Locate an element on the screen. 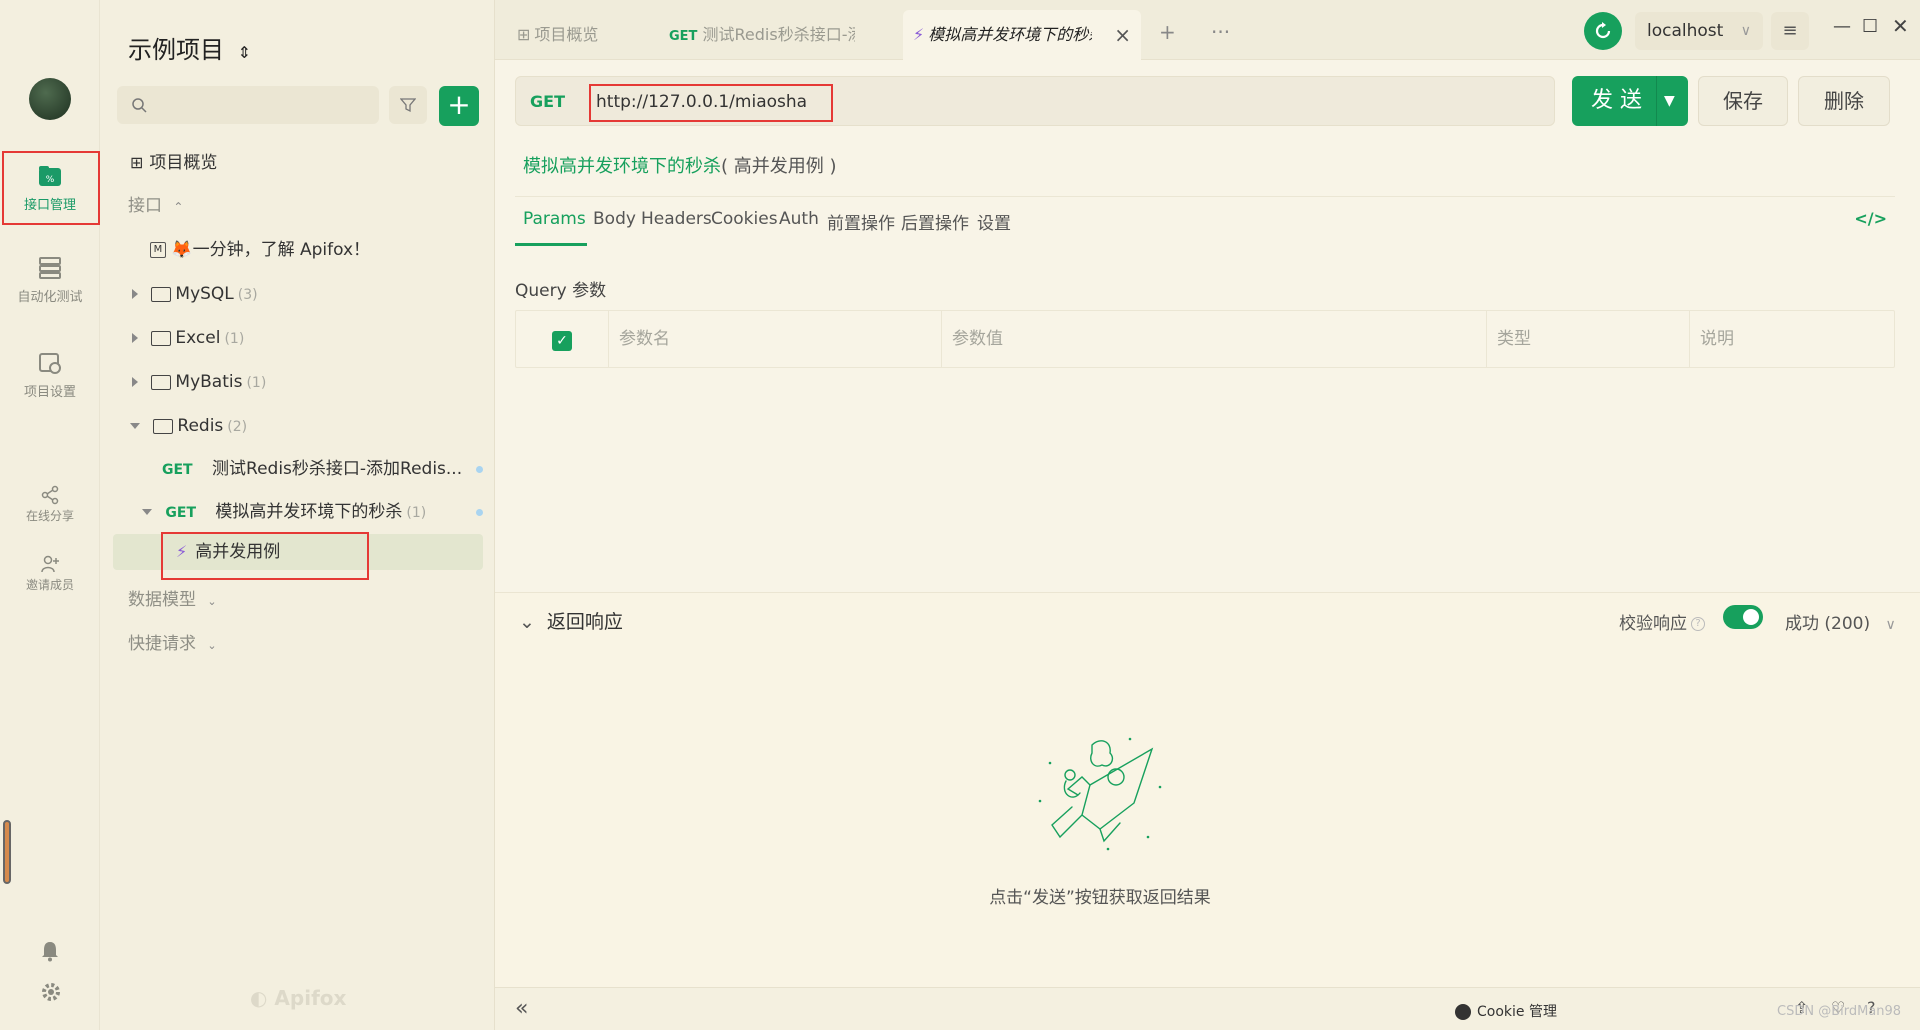 Image resolution: width=1920 pixels, height=1030 pixels. active-tab-indicator is located at coordinates (551, 244).